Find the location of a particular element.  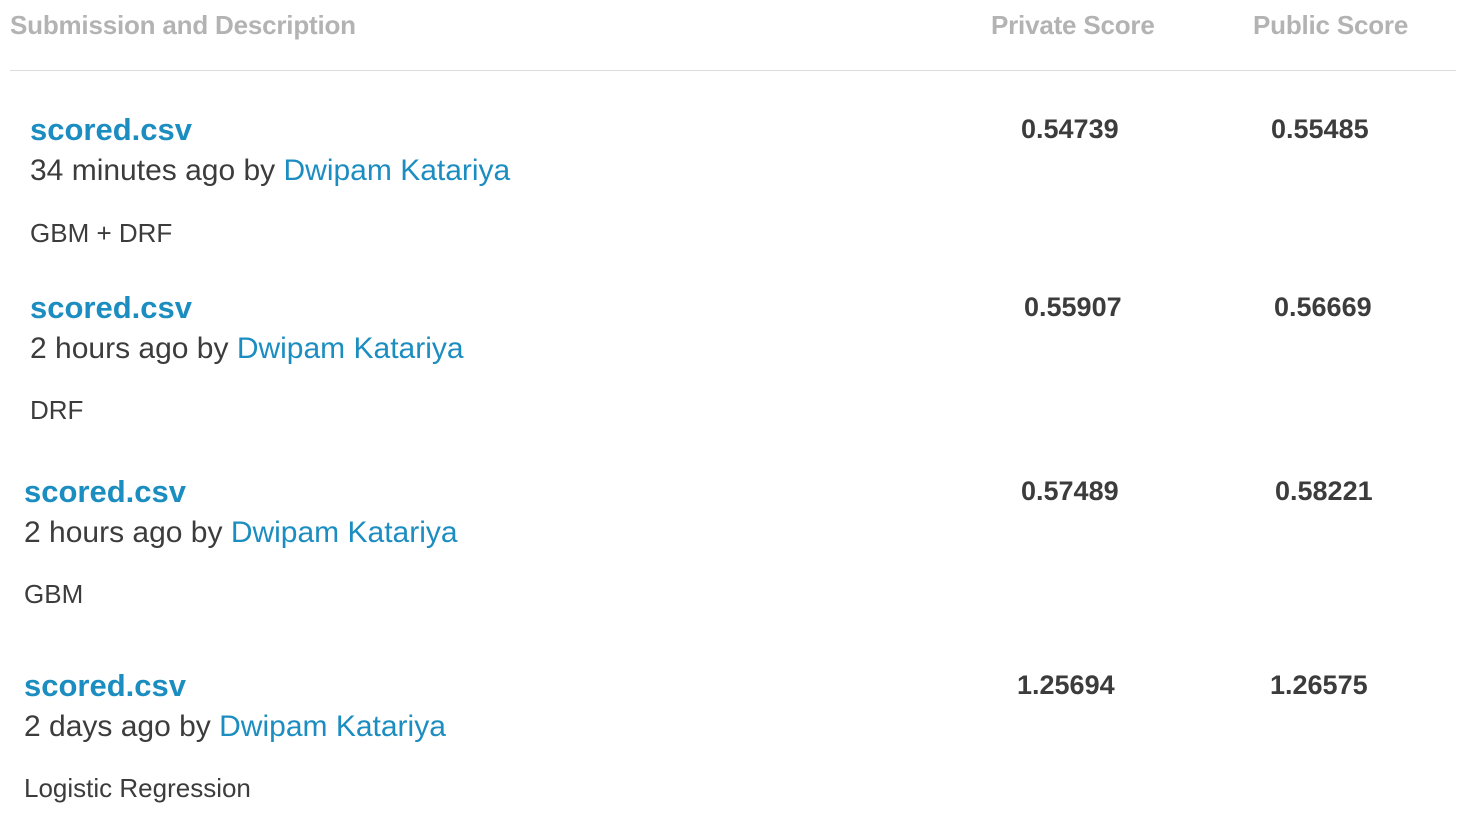

private-score: 0.57489 is located at coordinates (1070, 491).